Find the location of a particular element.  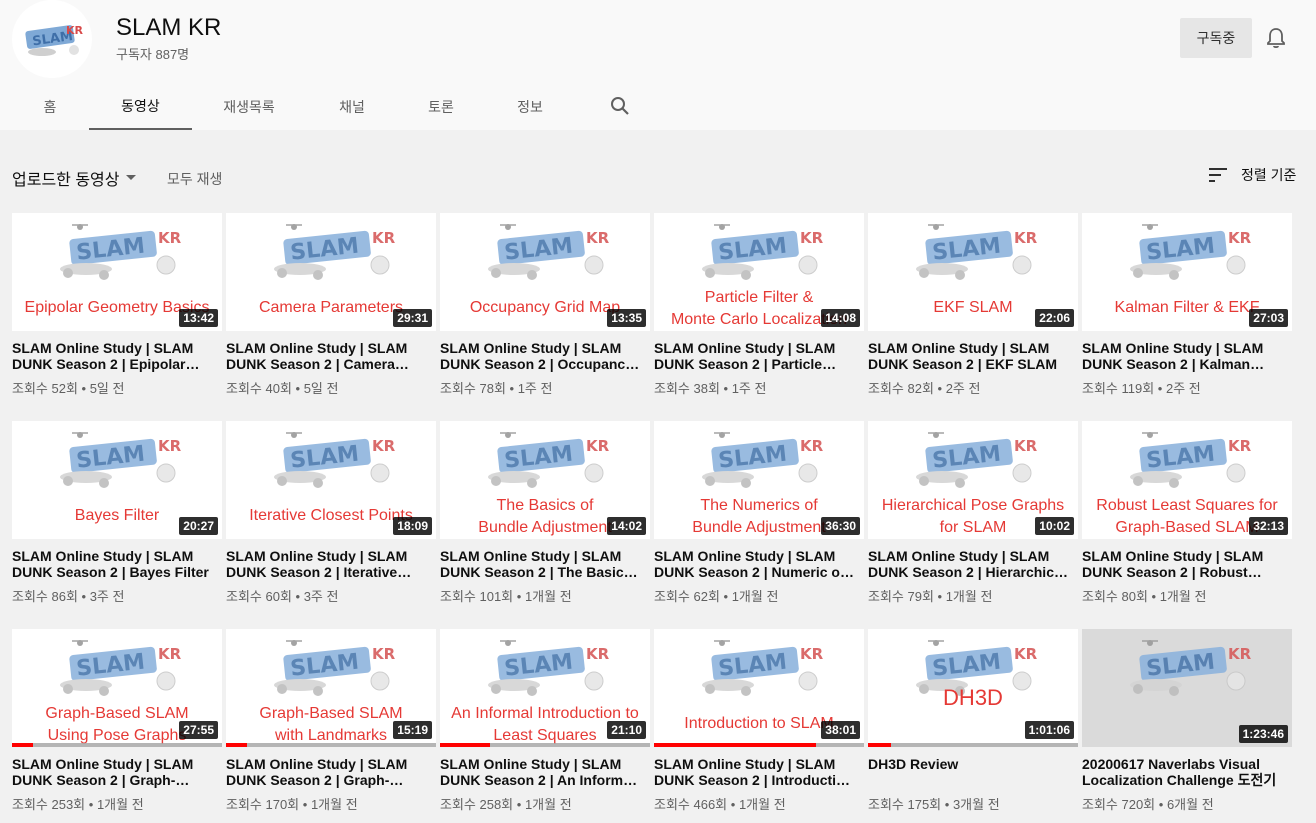

watch-progress-track is located at coordinates (117, 745).